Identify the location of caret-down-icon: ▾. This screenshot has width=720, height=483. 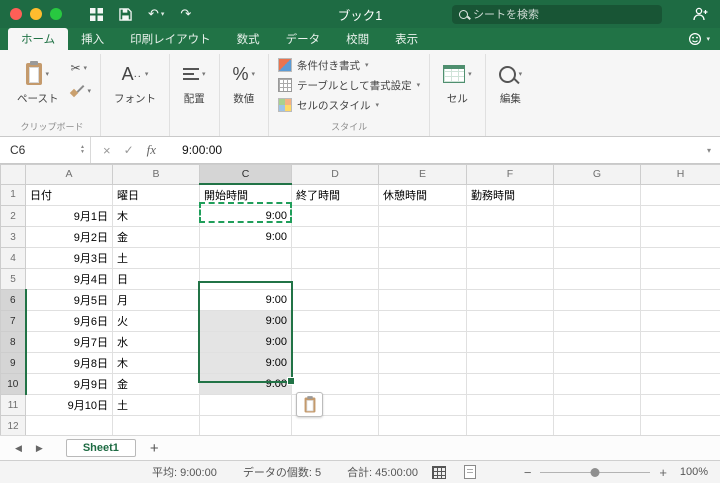
(708, 39).